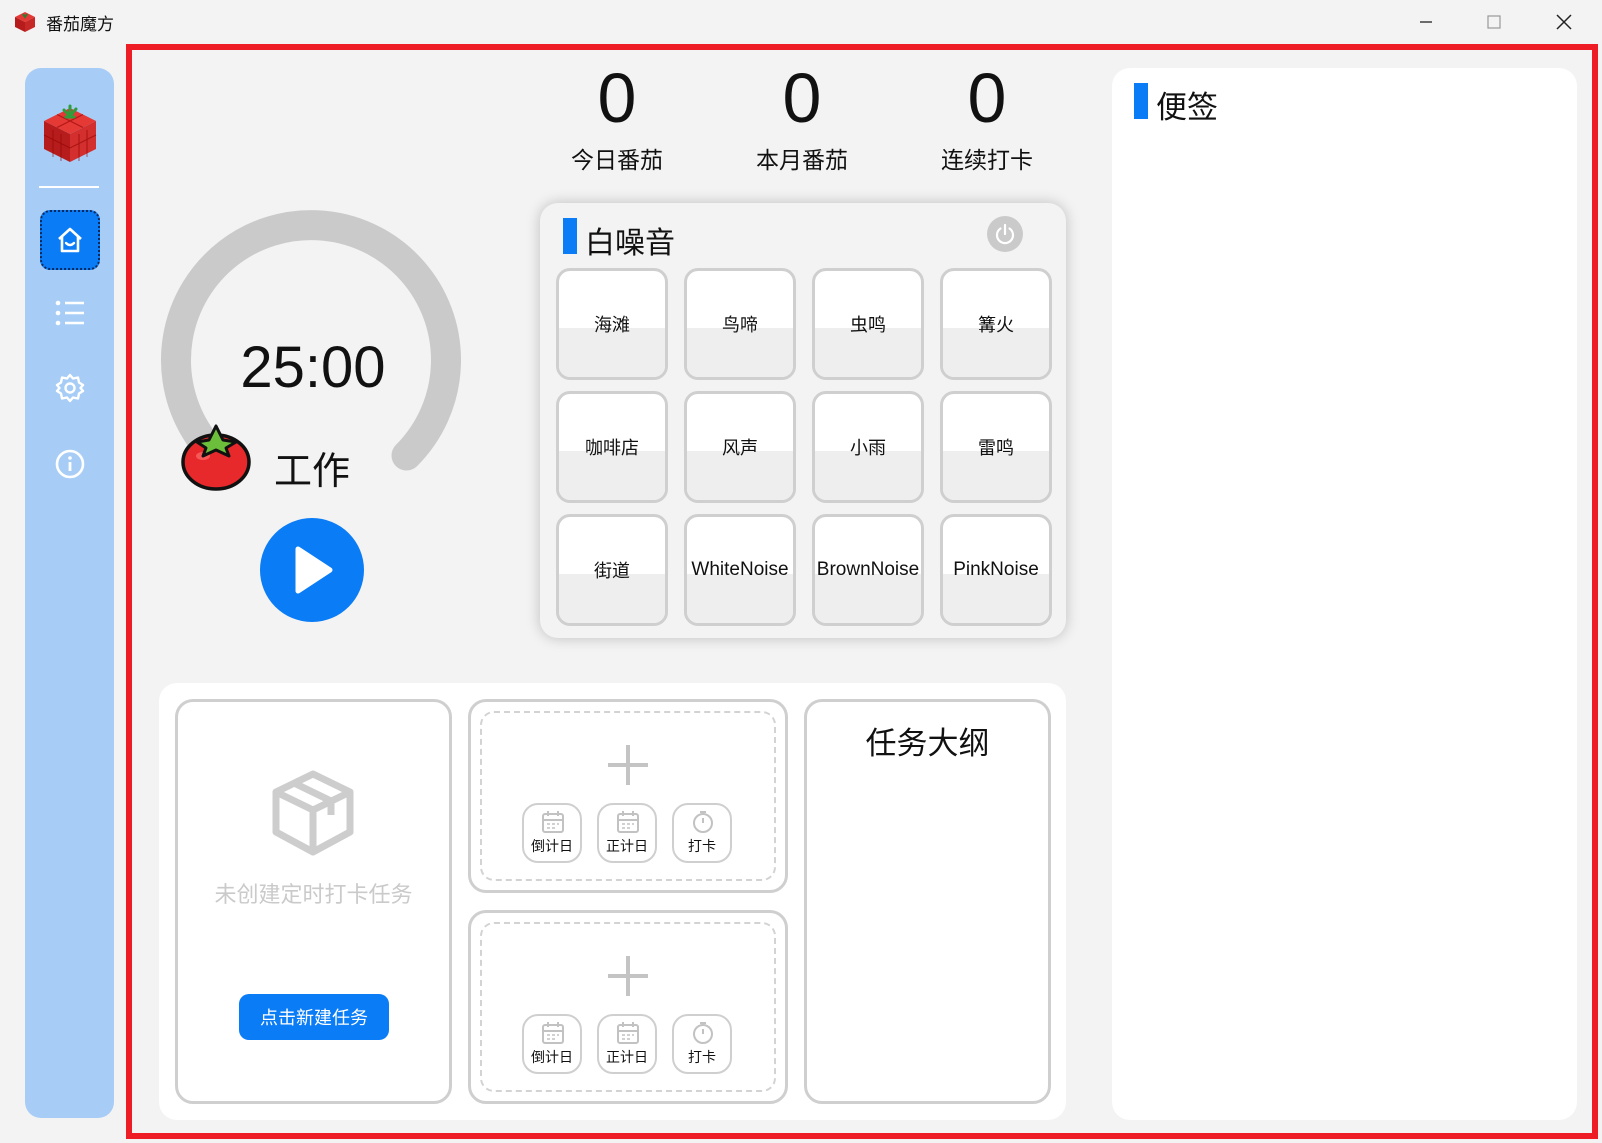 This screenshot has width=1602, height=1143. I want to click on sound-tile-label: 咖啡店, so click(612, 448).